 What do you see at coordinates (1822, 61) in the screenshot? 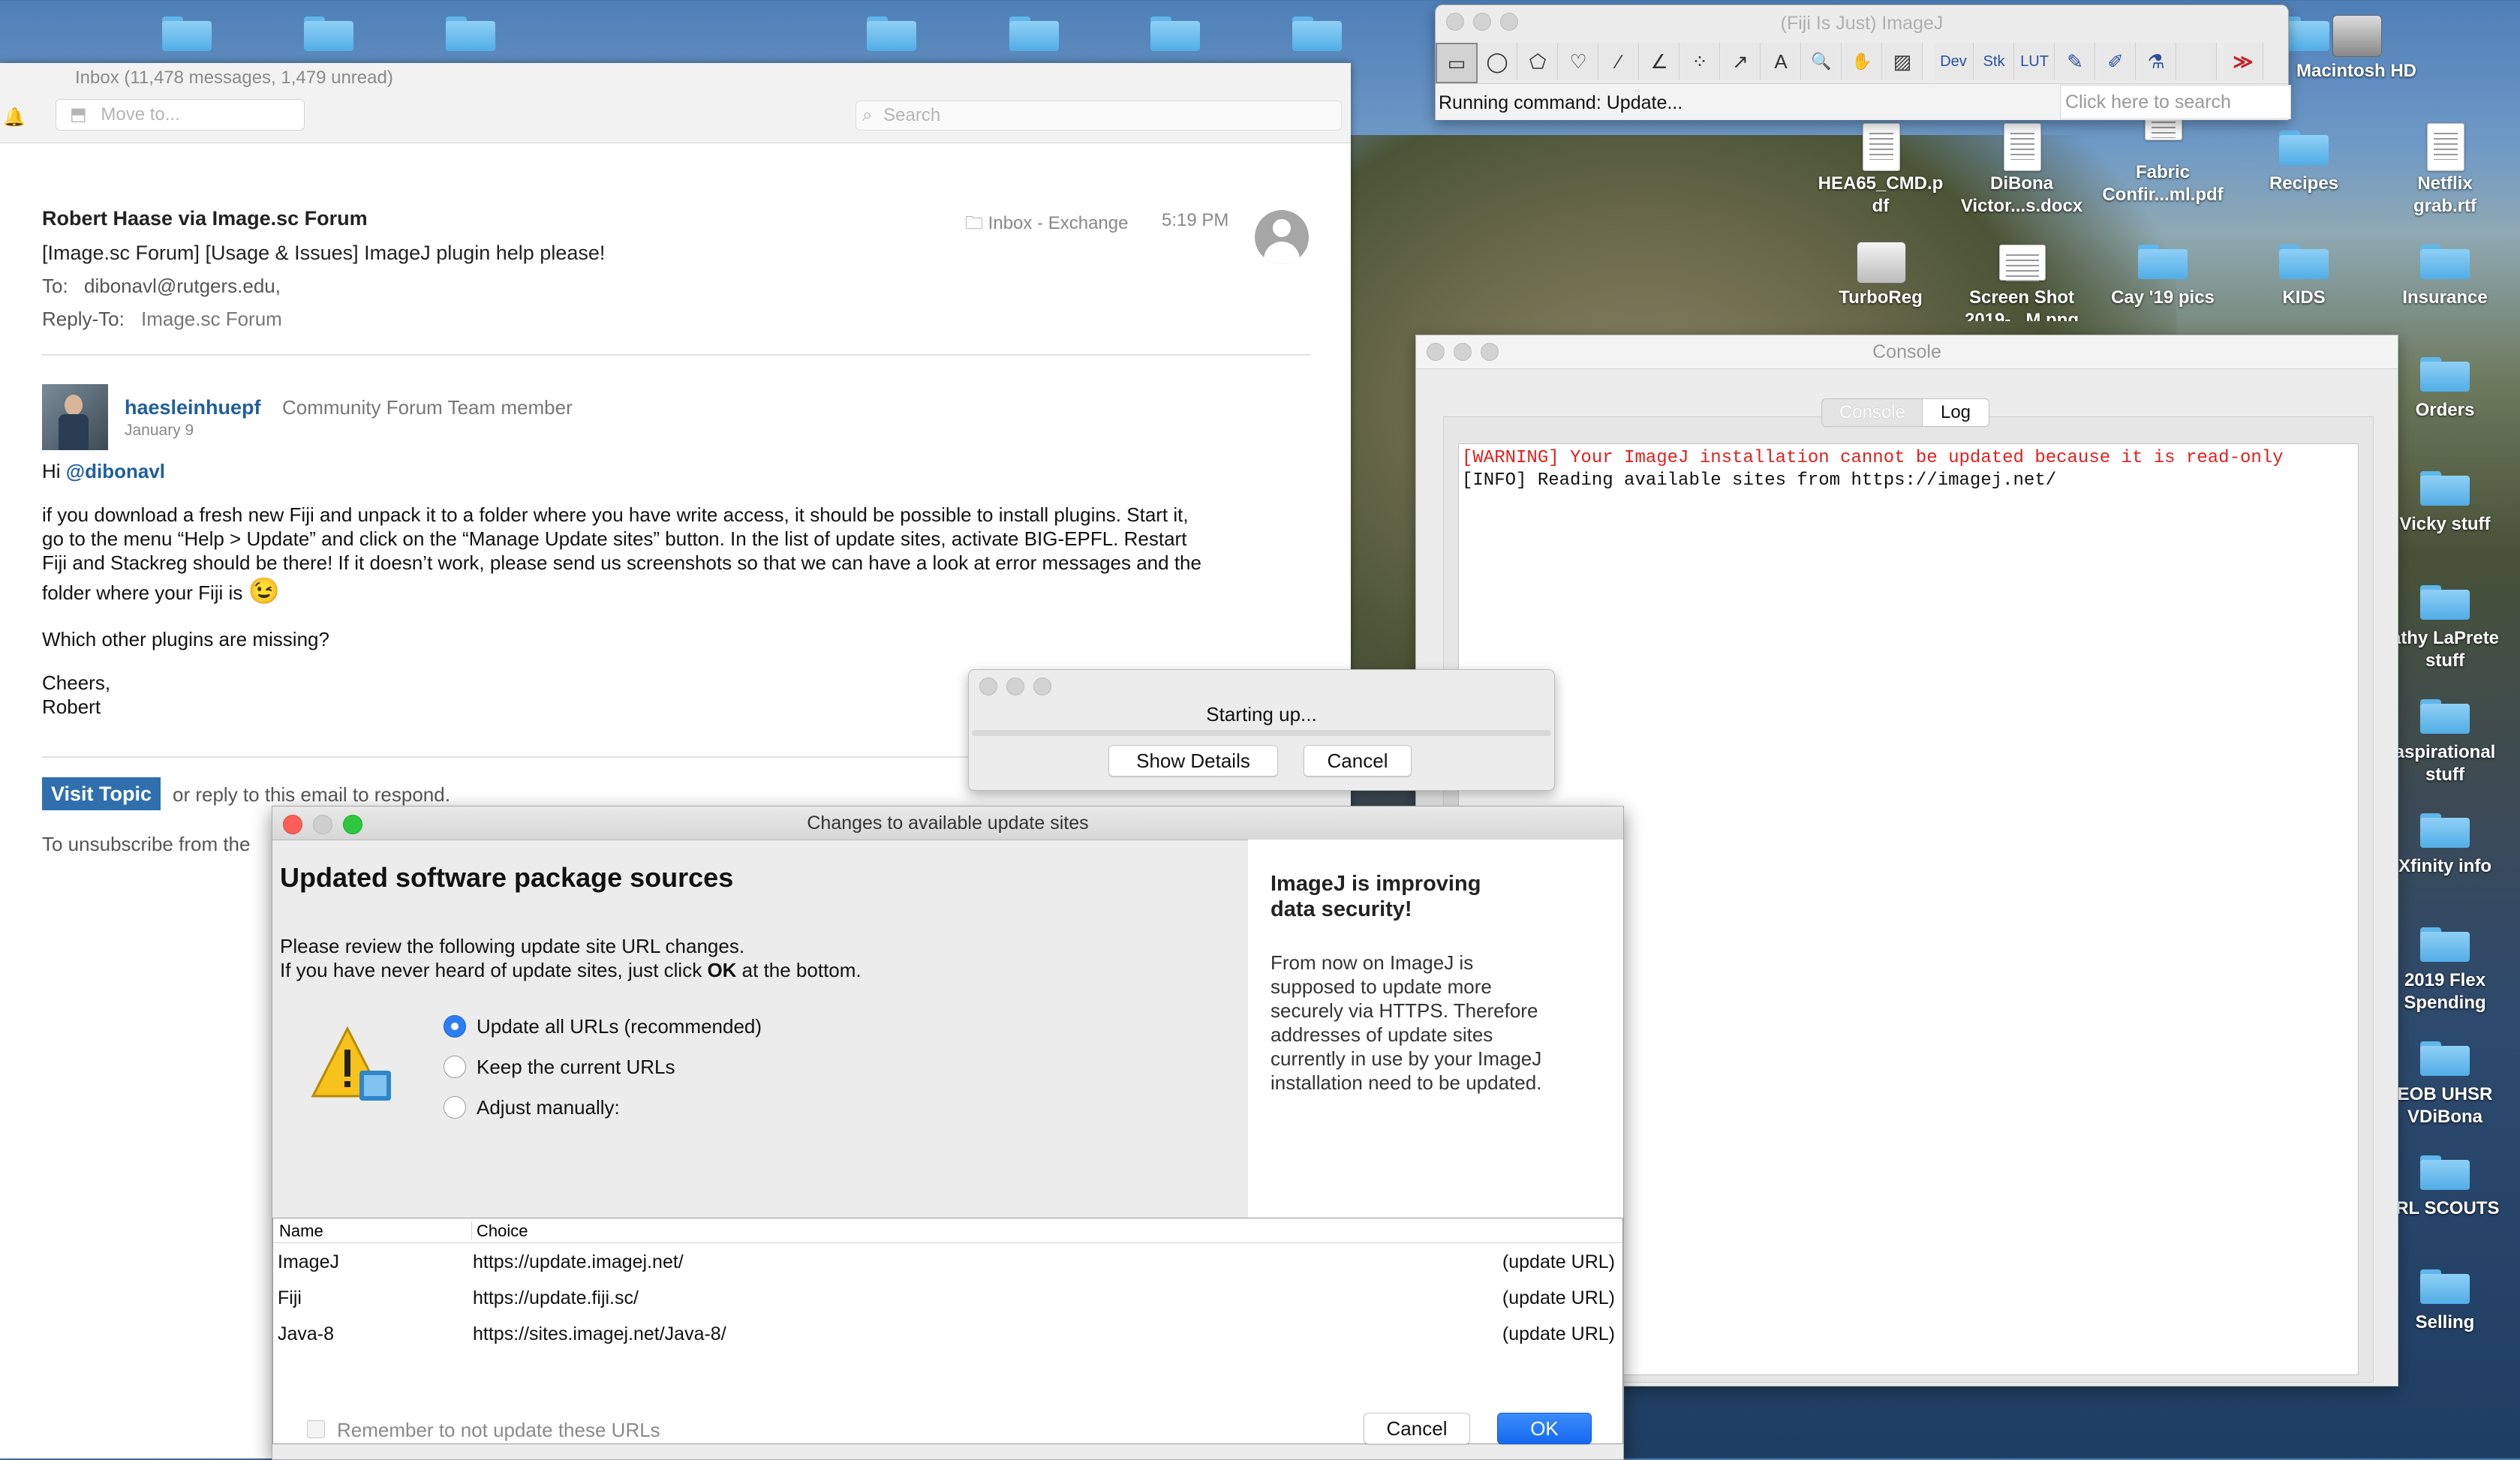
I see `magnifier-tool-icon: 🔍` at bounding box center [1822, 61].